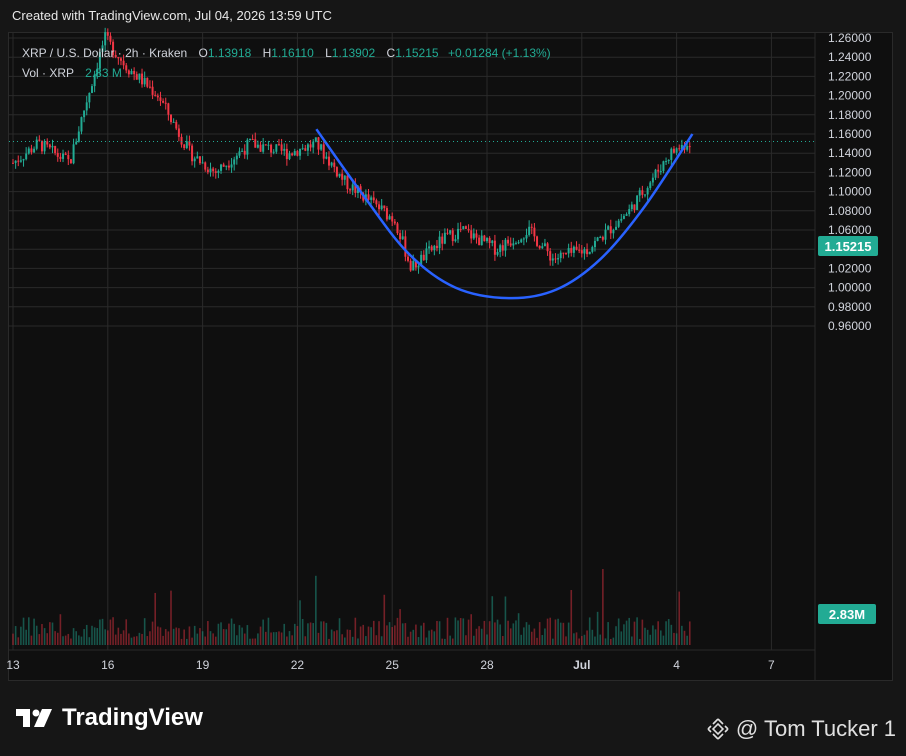 This screenshot has height=756, width=906. I want to click on time-tick-label: 25, so click(393, 665).